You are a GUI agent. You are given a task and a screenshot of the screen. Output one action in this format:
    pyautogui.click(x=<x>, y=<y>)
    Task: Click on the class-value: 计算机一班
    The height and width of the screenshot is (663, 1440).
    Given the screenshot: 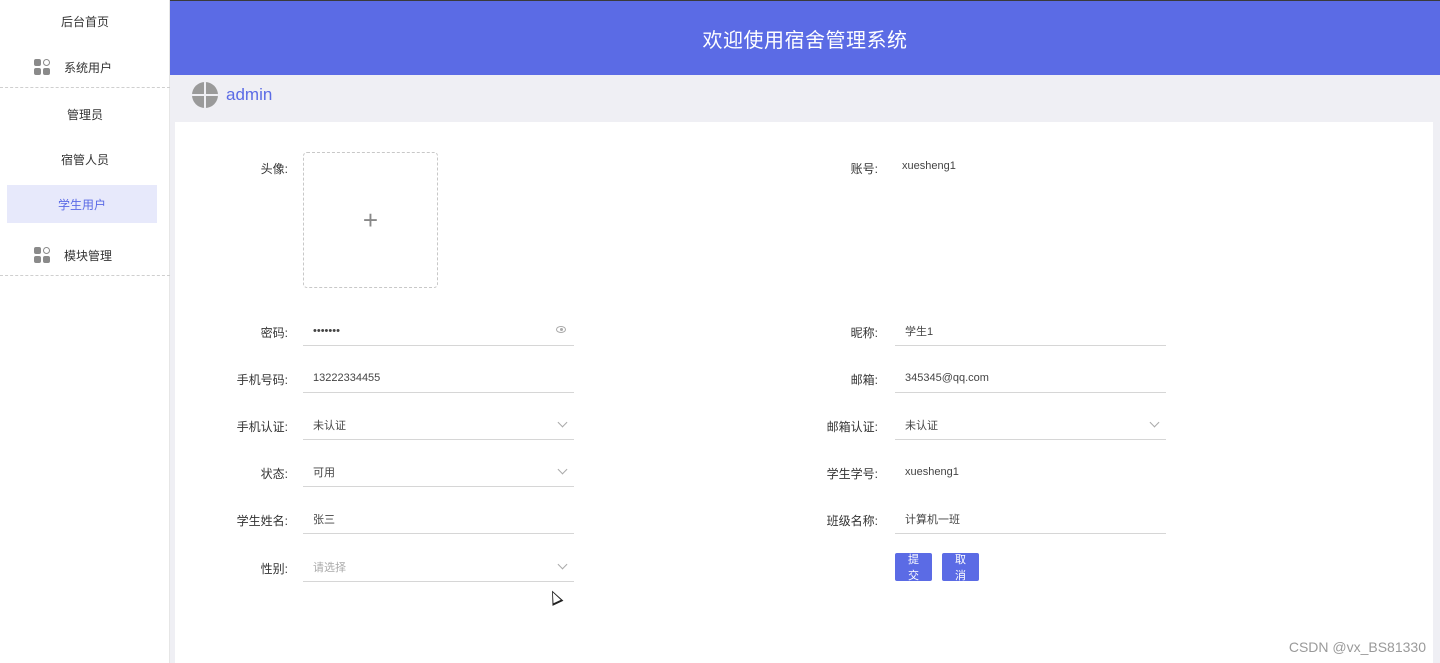 What is the action you would take?
    pyautogui.click(x=932, y=519)
    